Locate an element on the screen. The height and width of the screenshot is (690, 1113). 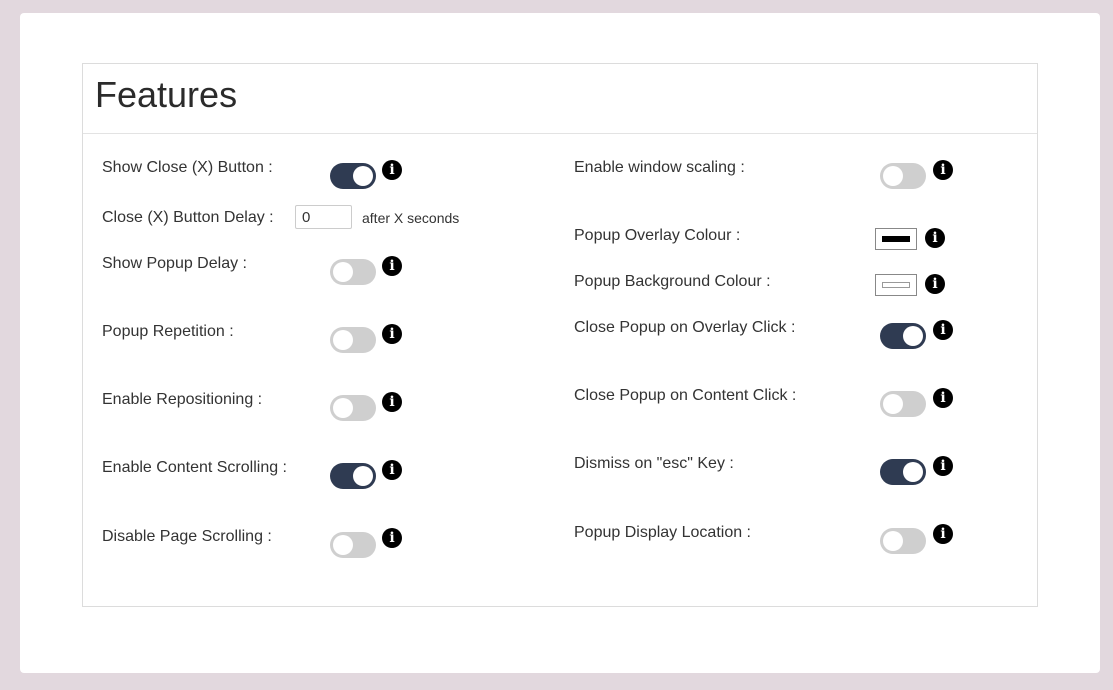
close-on-overlay-click-toggle is located at coordinates (903, 336).